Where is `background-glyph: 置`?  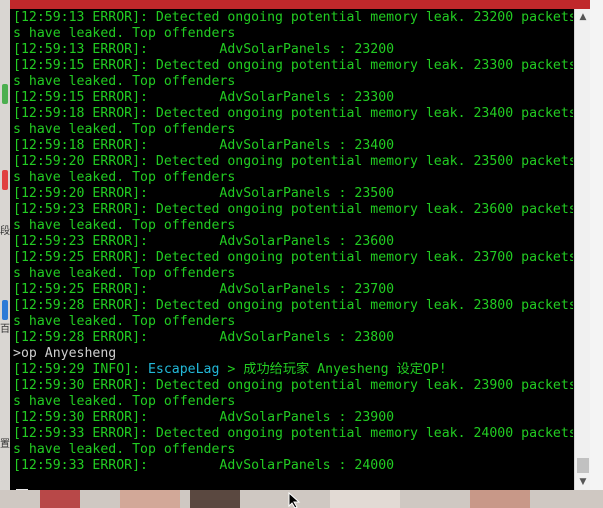
background-glyph: 置 is located at coordinates (5, 444).